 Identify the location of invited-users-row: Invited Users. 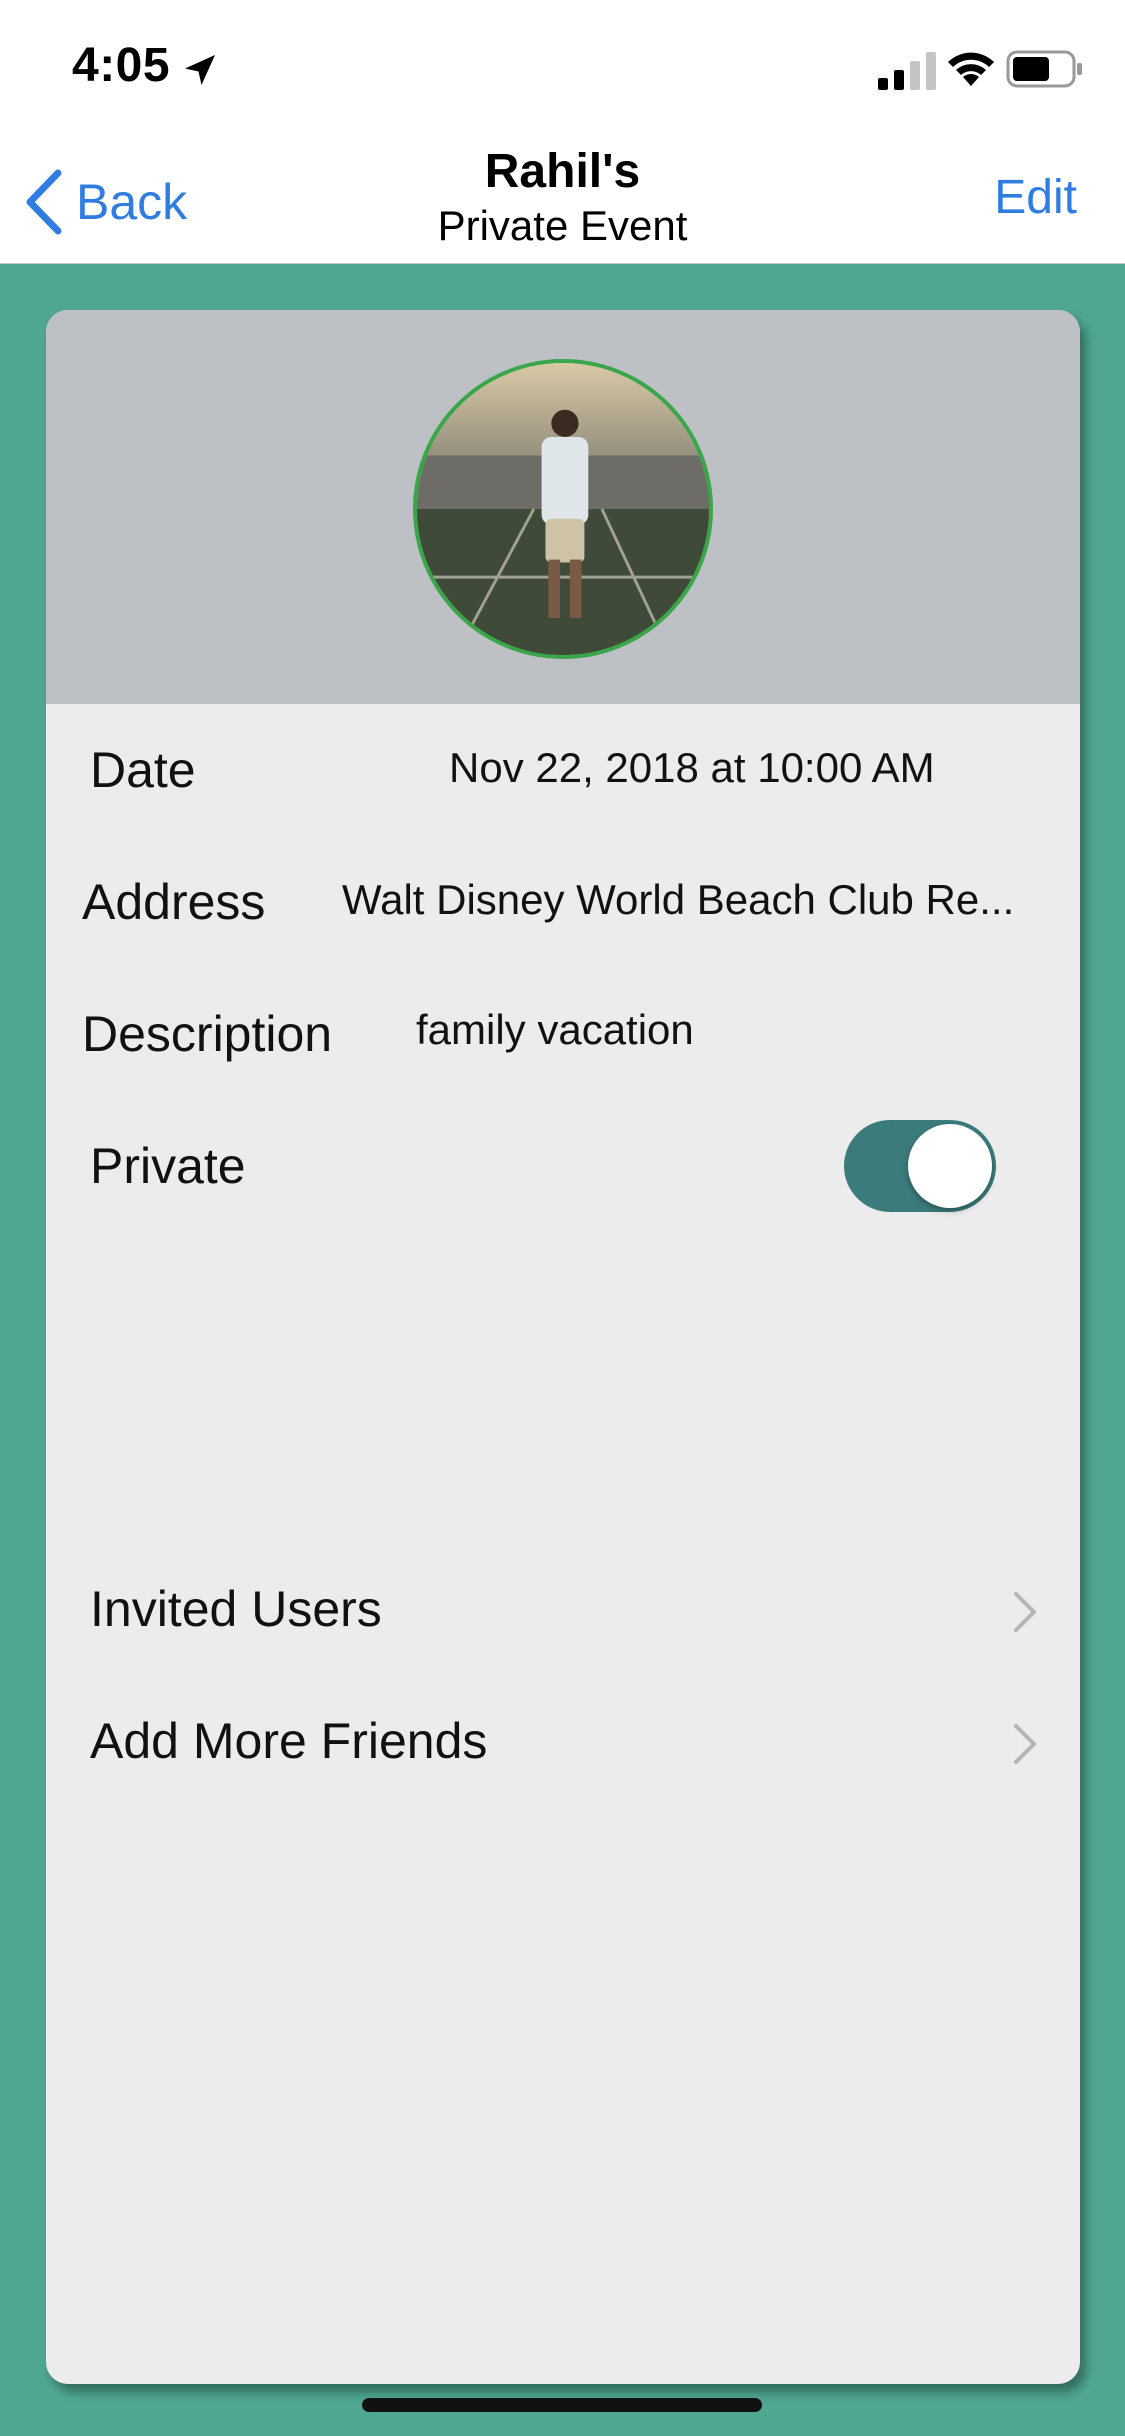
(563, 1610).